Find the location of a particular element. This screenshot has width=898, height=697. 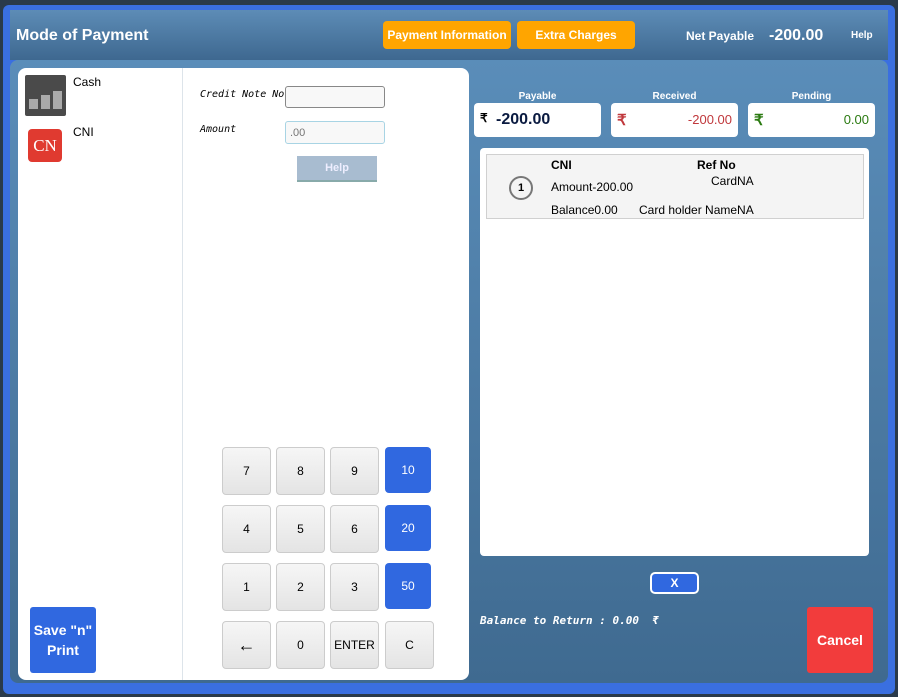

balance-to-return: Balance to Return : 0.00 ₹ is located at coordinates (569, 620).